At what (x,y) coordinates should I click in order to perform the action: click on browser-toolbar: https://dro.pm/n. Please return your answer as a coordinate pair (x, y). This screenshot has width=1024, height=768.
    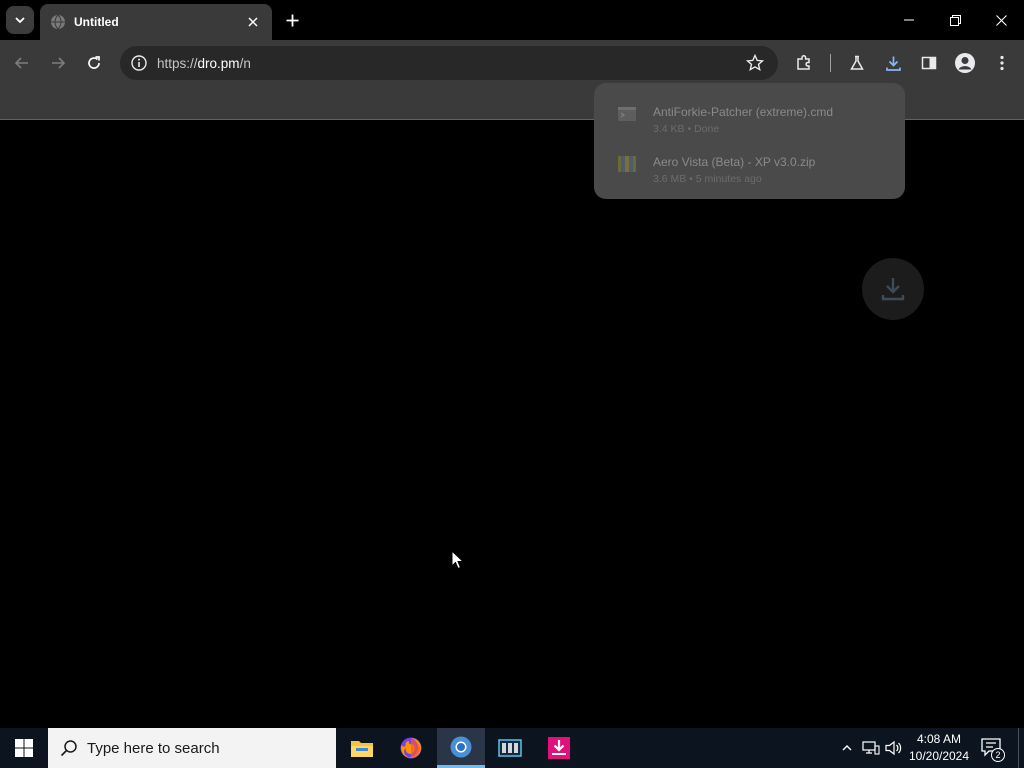
    Looking at the image, I should click on (512, 63).